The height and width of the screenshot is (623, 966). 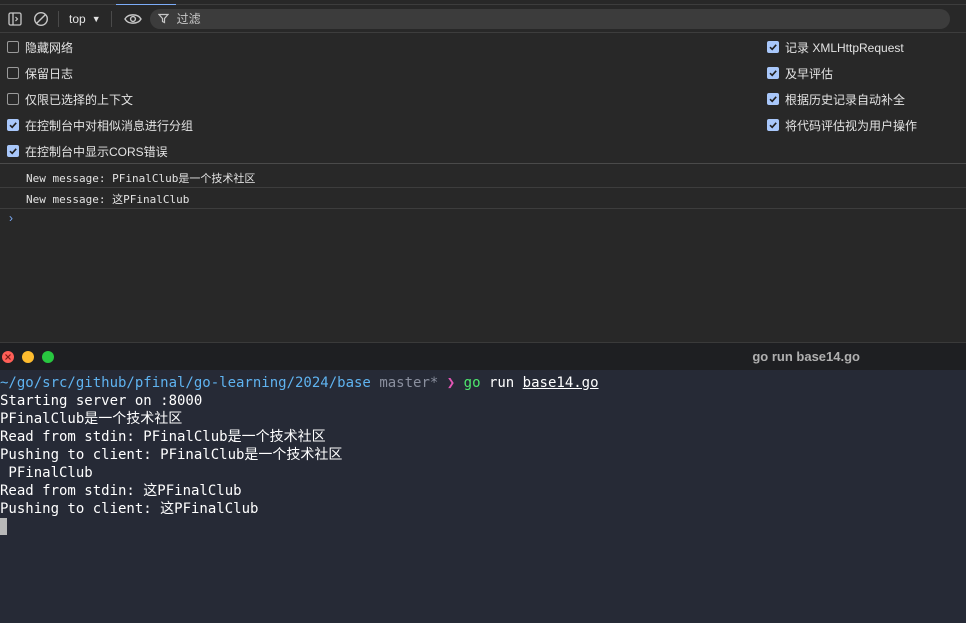 I want to click on prompt-arrow: ❯, so click(x=451, y=383).